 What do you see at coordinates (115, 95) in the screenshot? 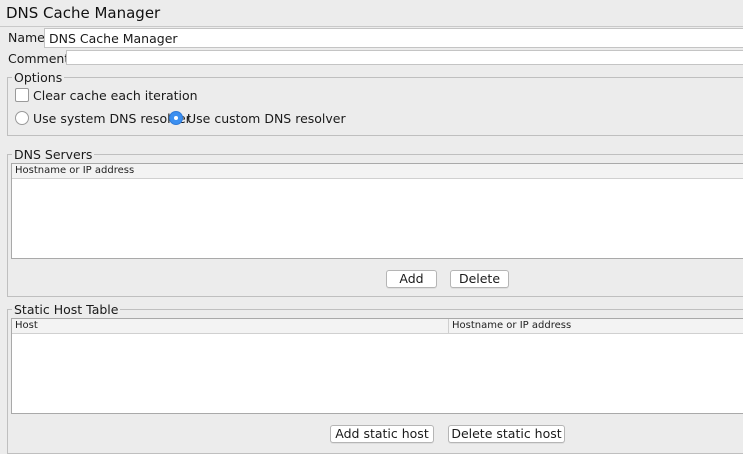
I see `clear-cache-label: Clear cache each iteration` at bounding box center [115, 95].